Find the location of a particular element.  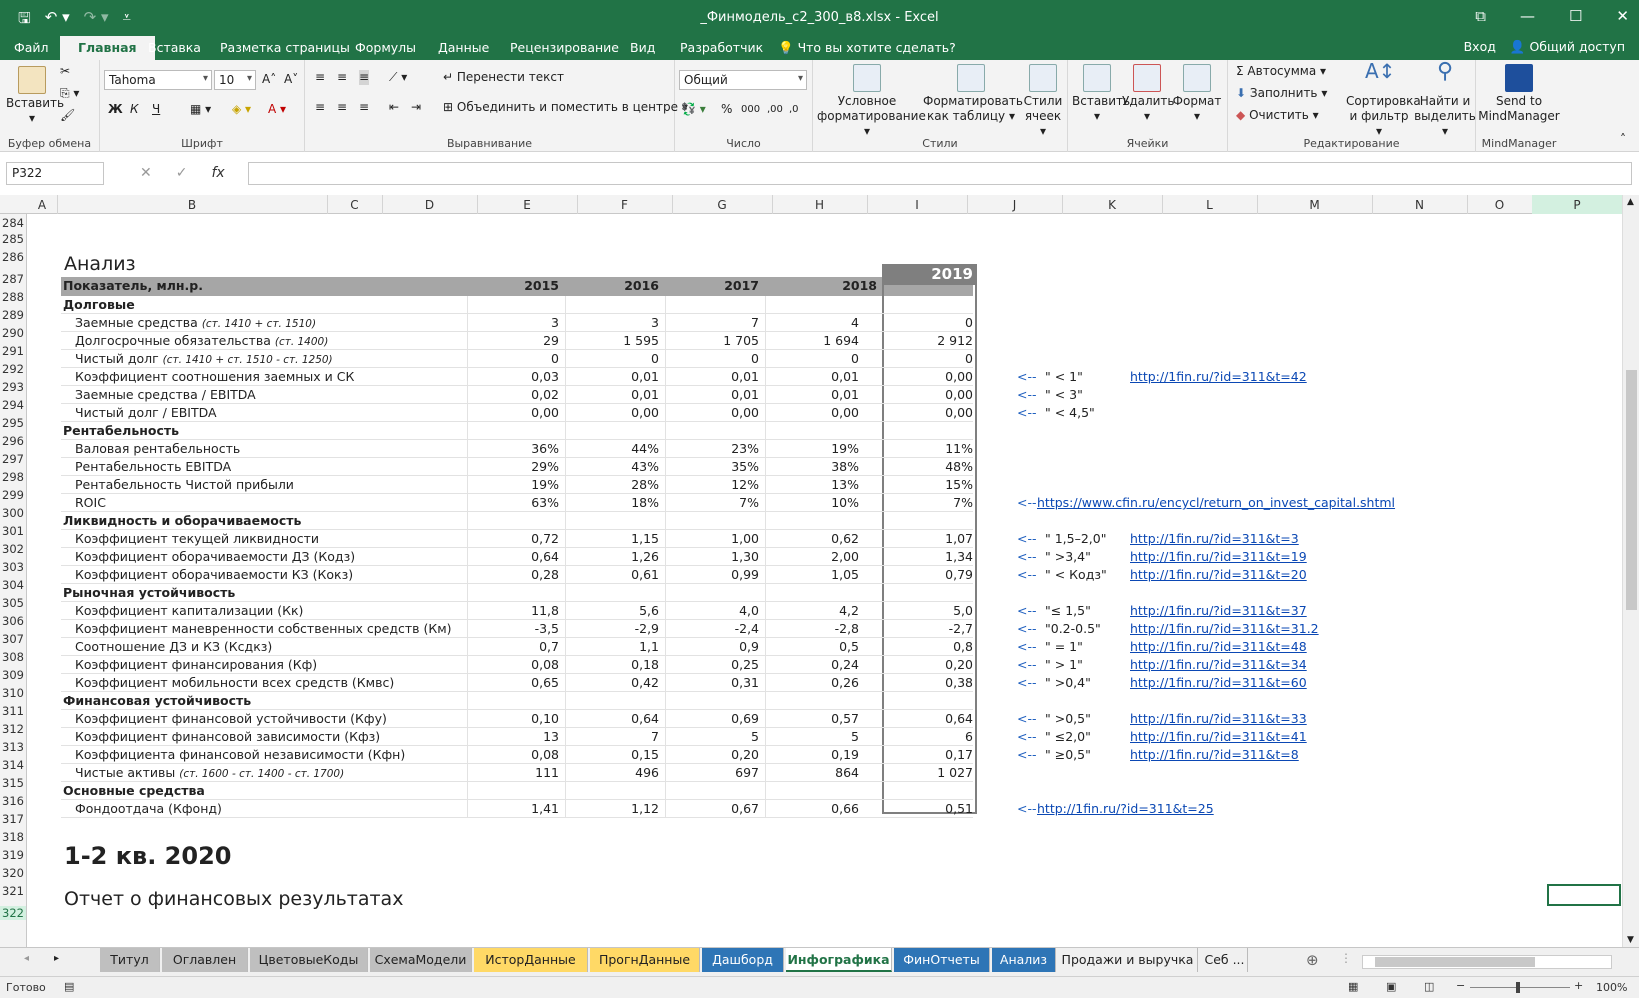

row-header: 311 is located at coordinates (13, 711).